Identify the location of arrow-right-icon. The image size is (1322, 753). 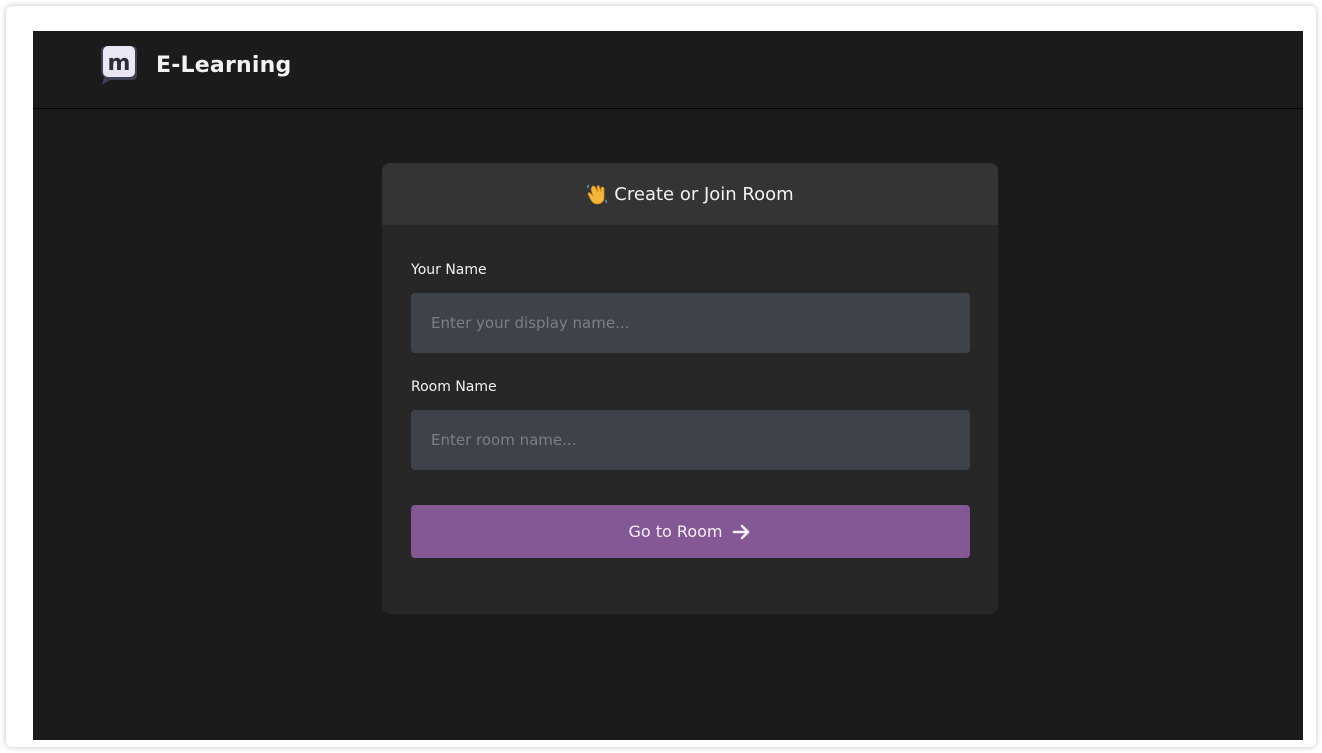
(742, 532).